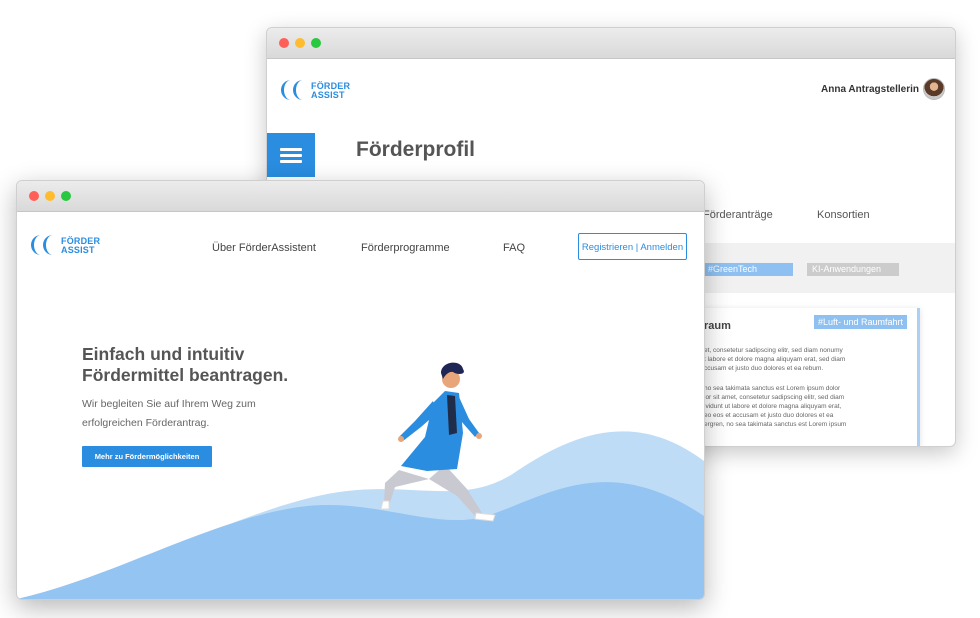 This screenshot has height=618, width=980. What do you see at coordinates (748, 269) in the screenshot?
I see `tag-greentech: #GreenTech` at bounding box center [748, 269].